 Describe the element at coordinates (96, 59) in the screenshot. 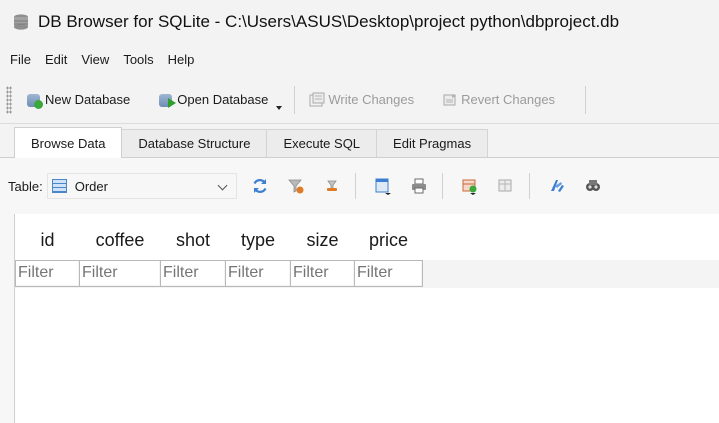

I see `menu-view: View` at that location.